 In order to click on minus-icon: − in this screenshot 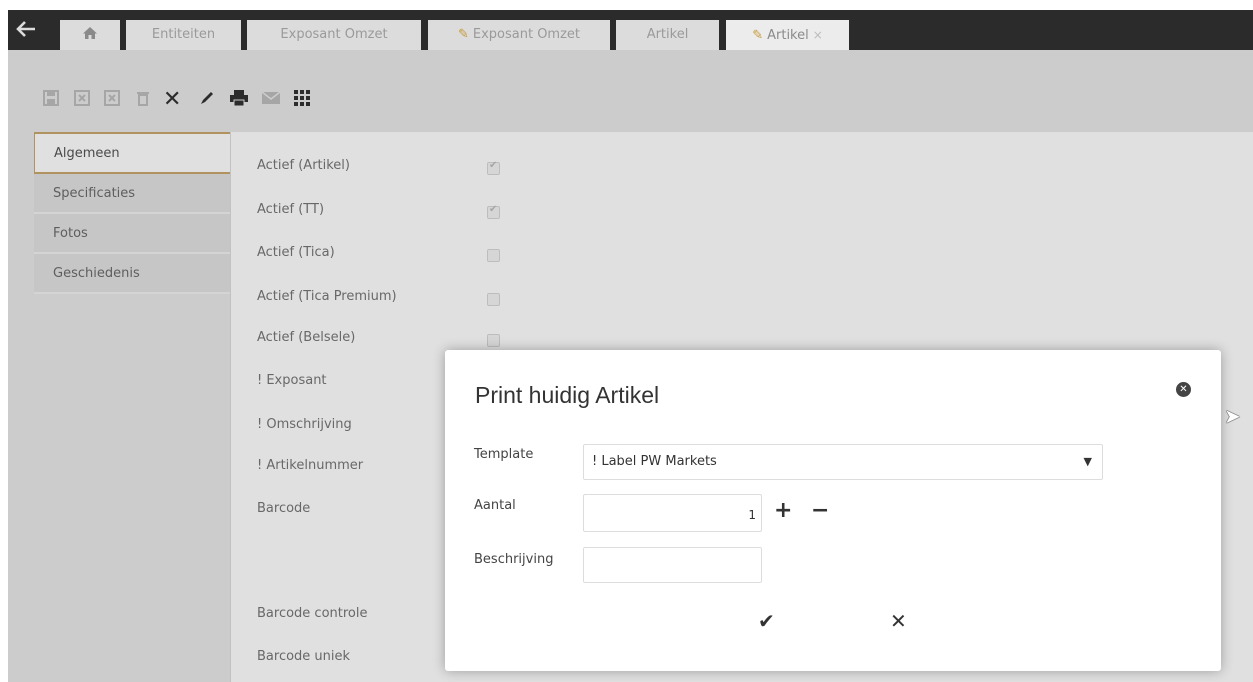, I will do `click(820, 511)`.